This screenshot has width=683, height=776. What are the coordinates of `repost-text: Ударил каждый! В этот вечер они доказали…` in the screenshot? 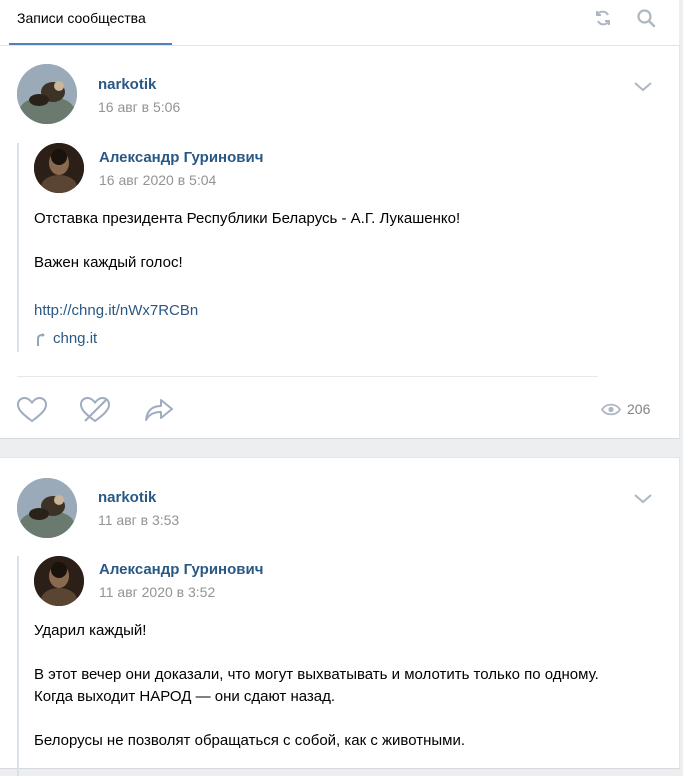 It's located at (316, 685).